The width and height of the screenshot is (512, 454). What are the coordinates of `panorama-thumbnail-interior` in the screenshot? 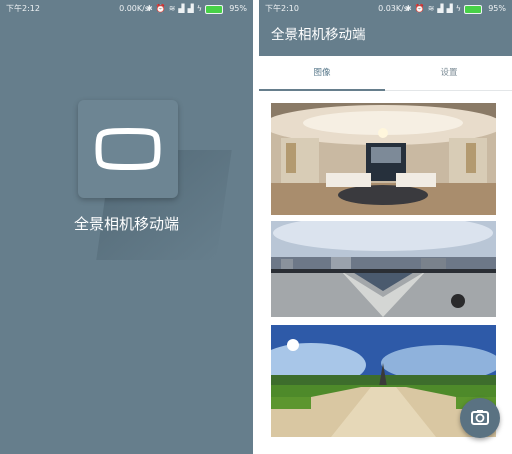 It's located at (383, 159).